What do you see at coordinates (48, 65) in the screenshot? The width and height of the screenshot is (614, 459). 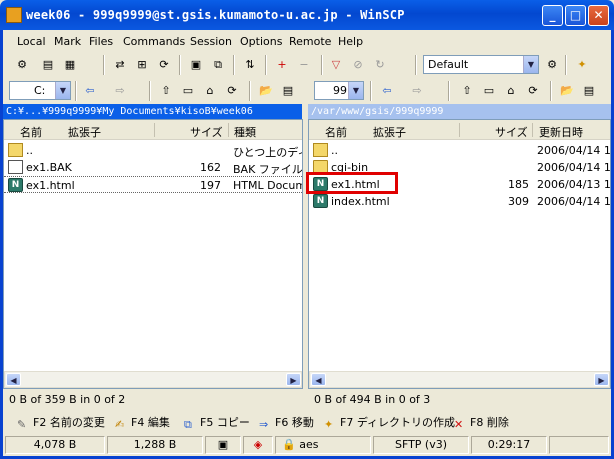 I see `queue-icon: ▤` at bounding box center [48, 65].